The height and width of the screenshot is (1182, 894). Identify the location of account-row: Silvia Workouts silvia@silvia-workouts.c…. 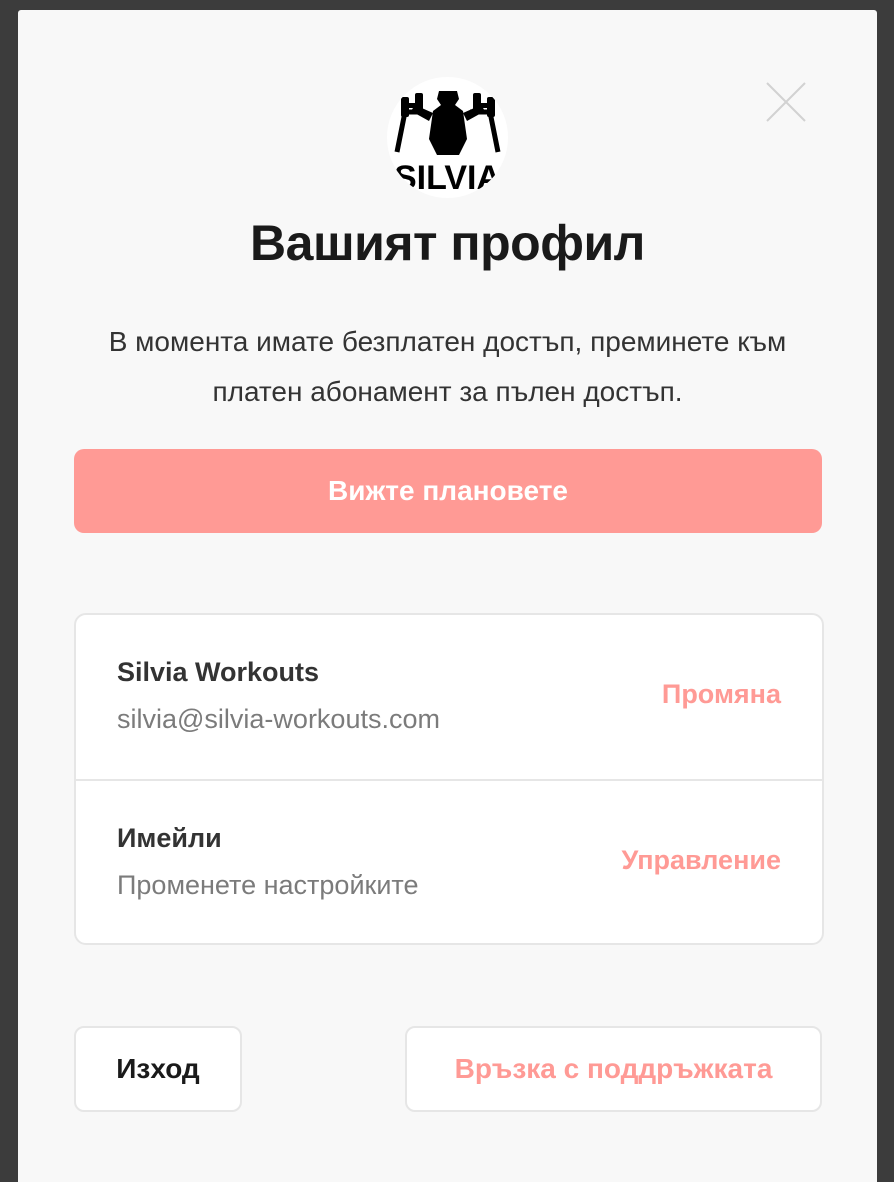
(449, 697).